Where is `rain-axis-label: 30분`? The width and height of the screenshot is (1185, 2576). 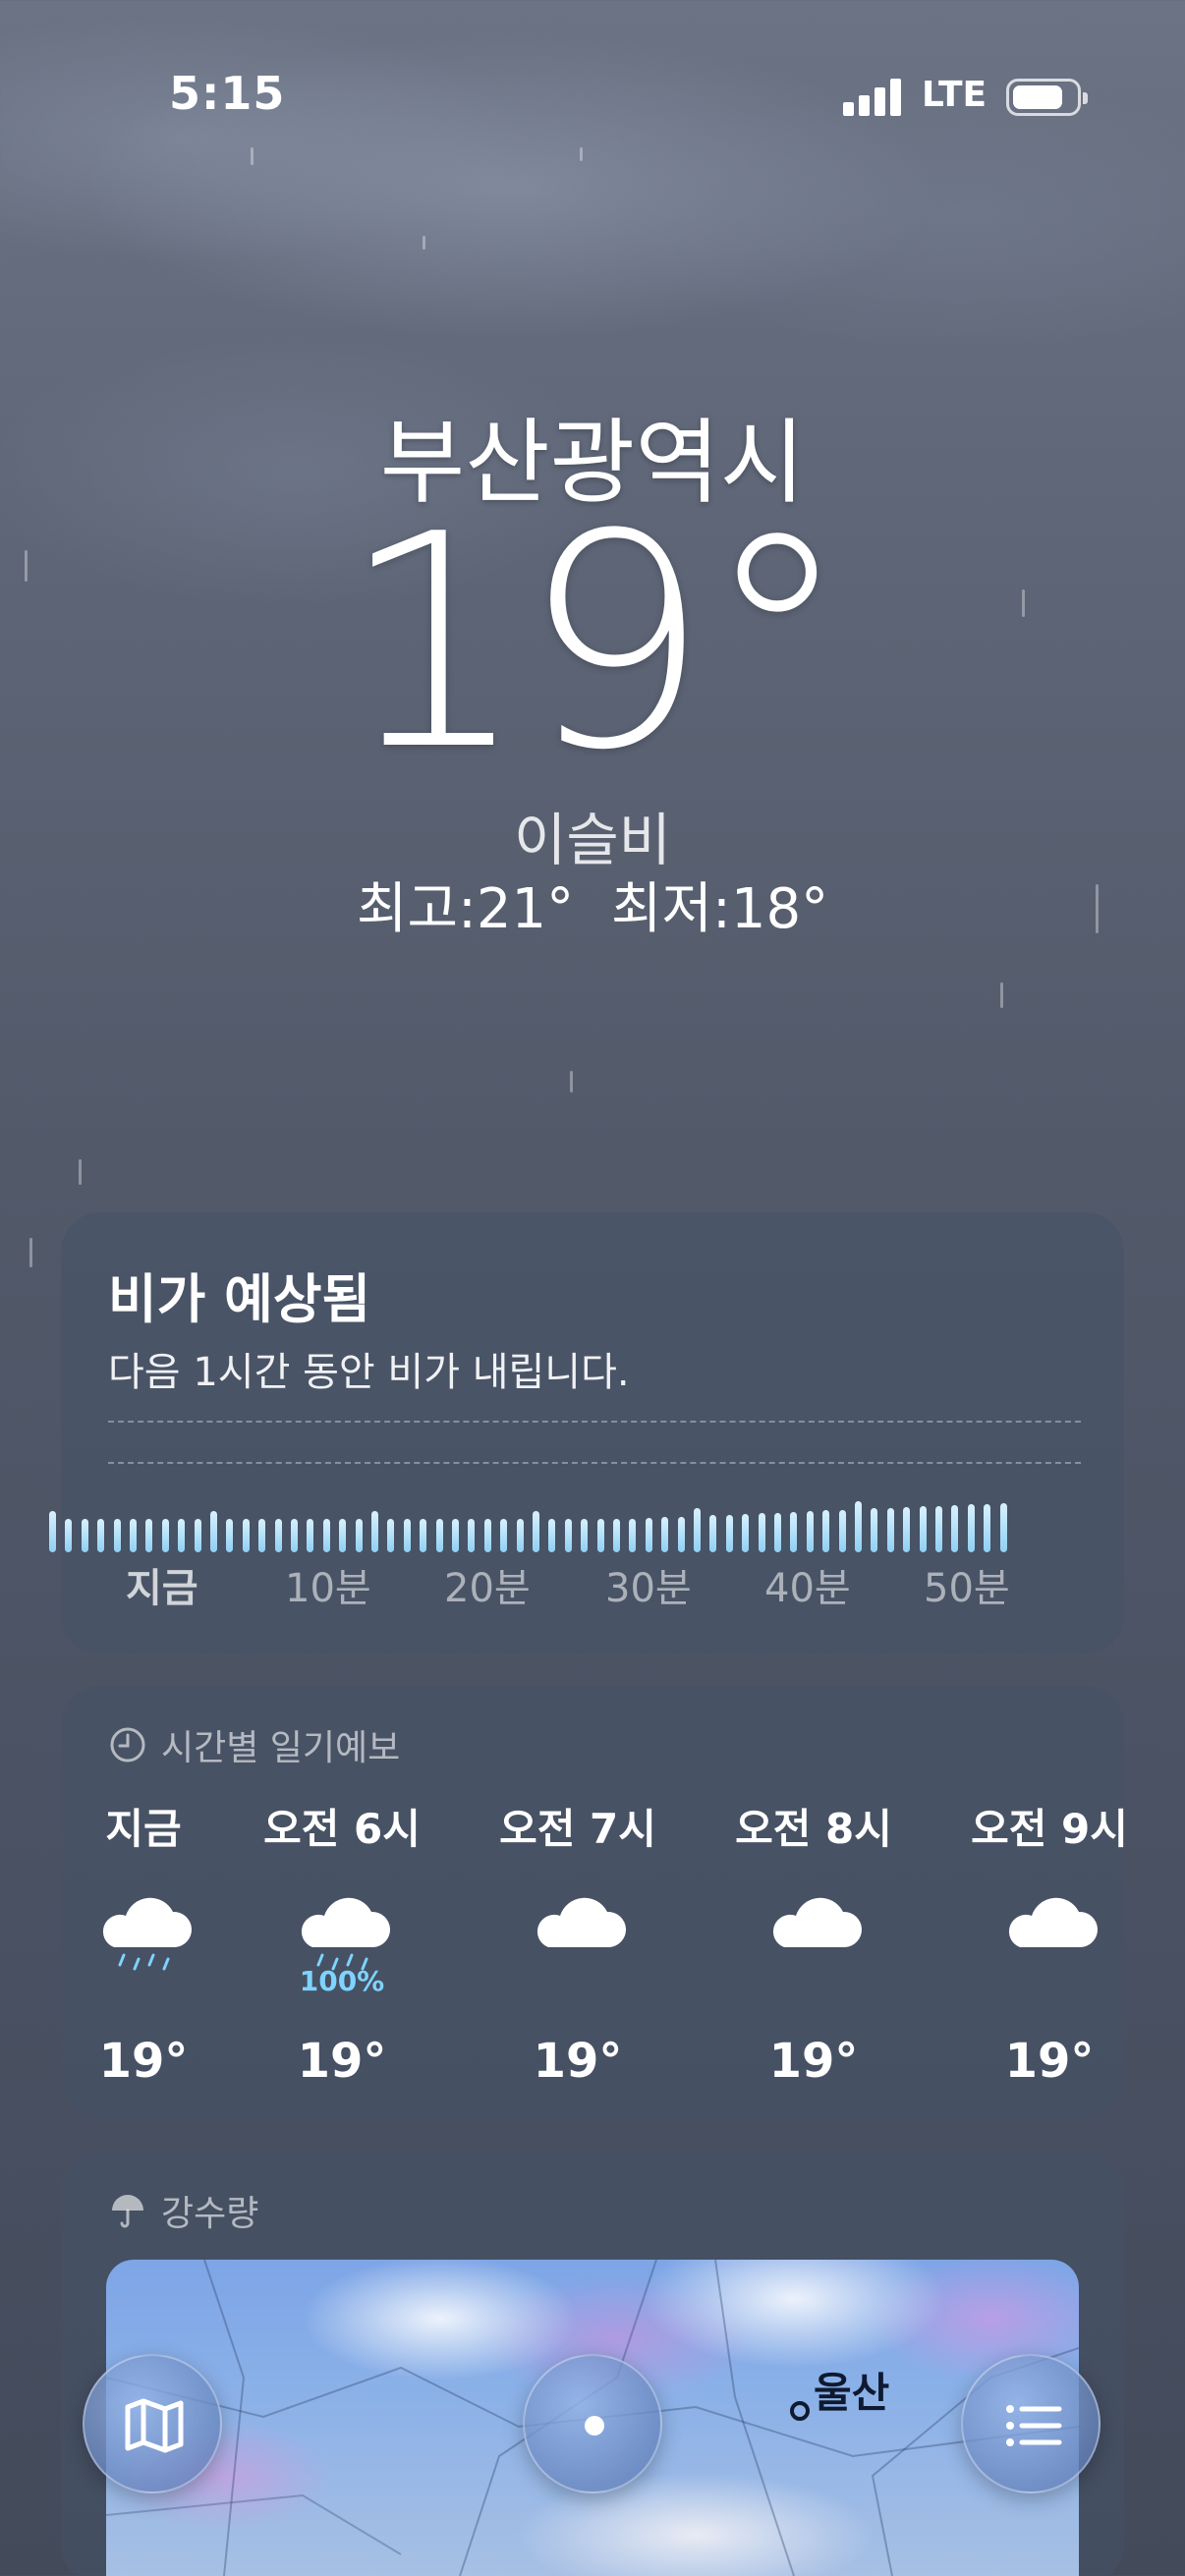
rain-axis-label: 30분 is located at coordinates (649, 1588).